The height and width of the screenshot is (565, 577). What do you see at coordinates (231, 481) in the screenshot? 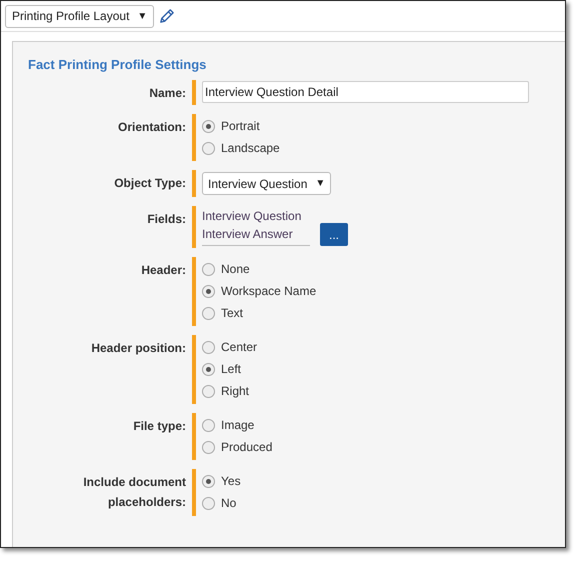
I see `option-label: Yes` at bounding box center [231, 481].